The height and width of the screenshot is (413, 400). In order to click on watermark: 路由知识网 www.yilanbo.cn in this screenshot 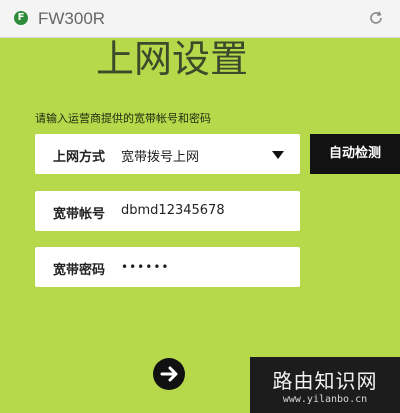, I will do `click(325, 385)`.